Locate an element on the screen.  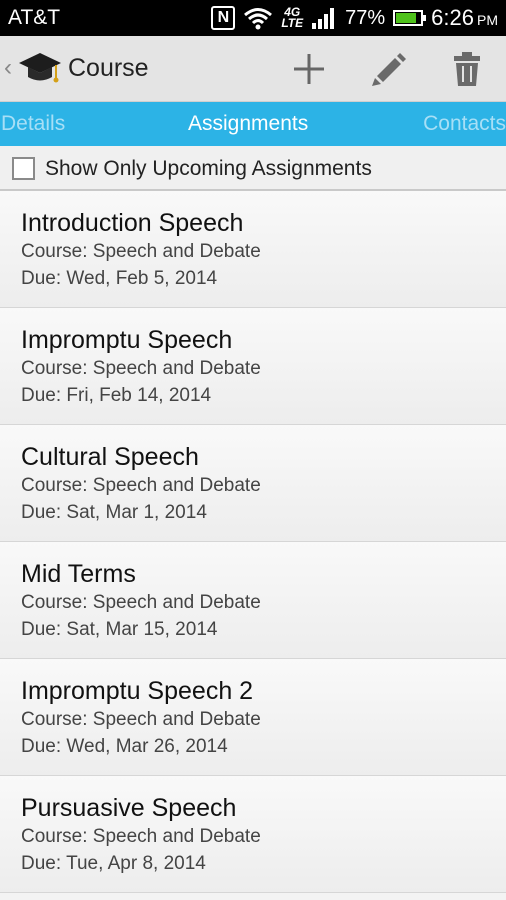
page-title: Course is located at coordinates (108, 68).